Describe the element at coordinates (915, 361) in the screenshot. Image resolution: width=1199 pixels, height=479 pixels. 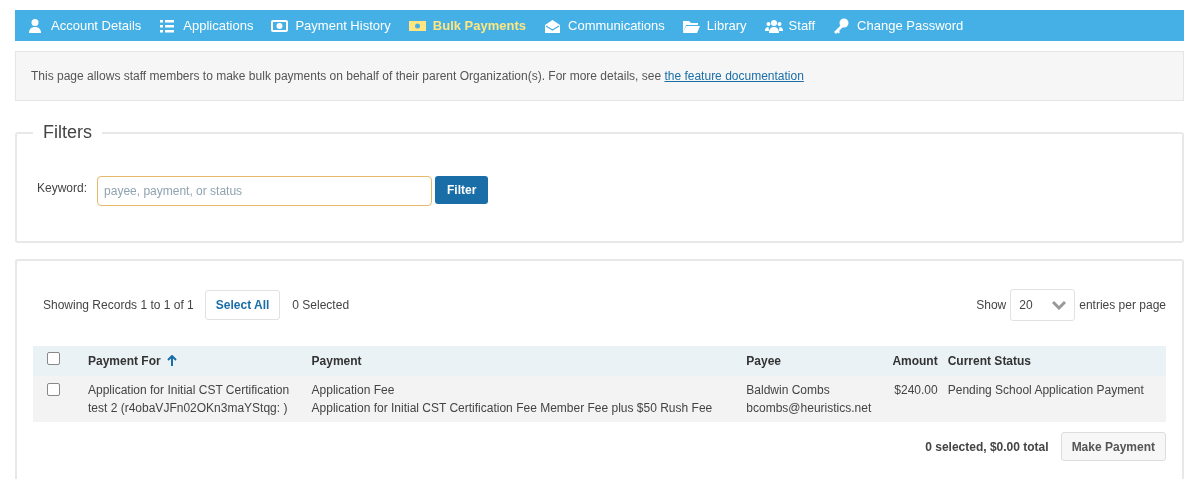
I see `column-header: Amount` at that location.